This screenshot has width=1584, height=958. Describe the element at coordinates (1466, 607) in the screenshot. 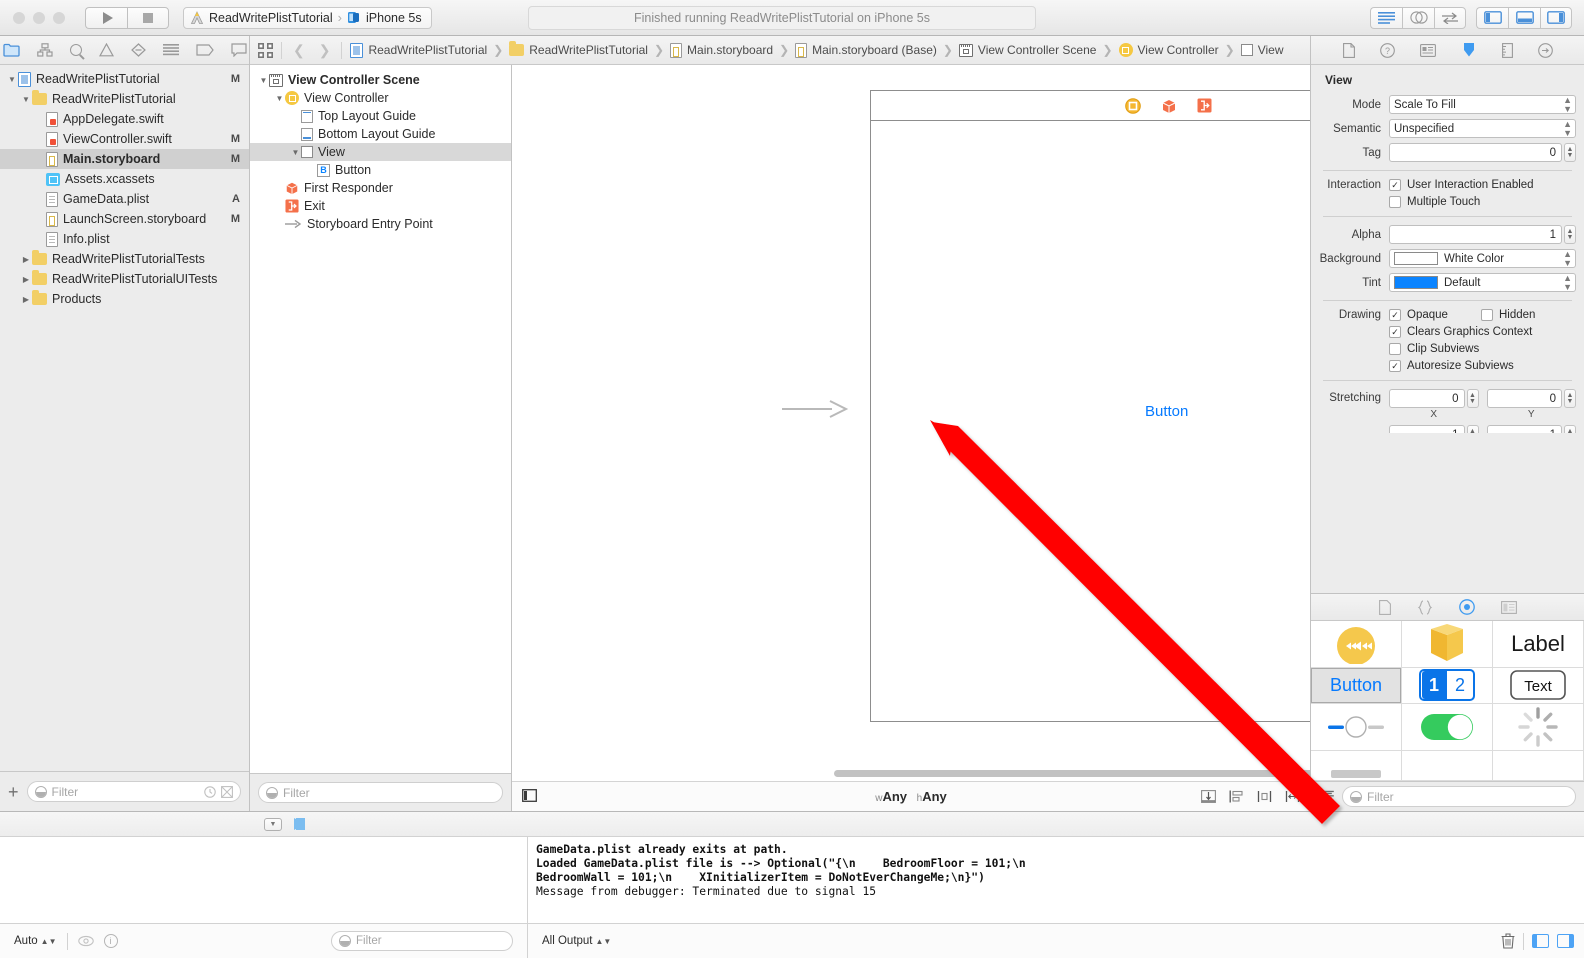

I see `object-library-icon` at that location.